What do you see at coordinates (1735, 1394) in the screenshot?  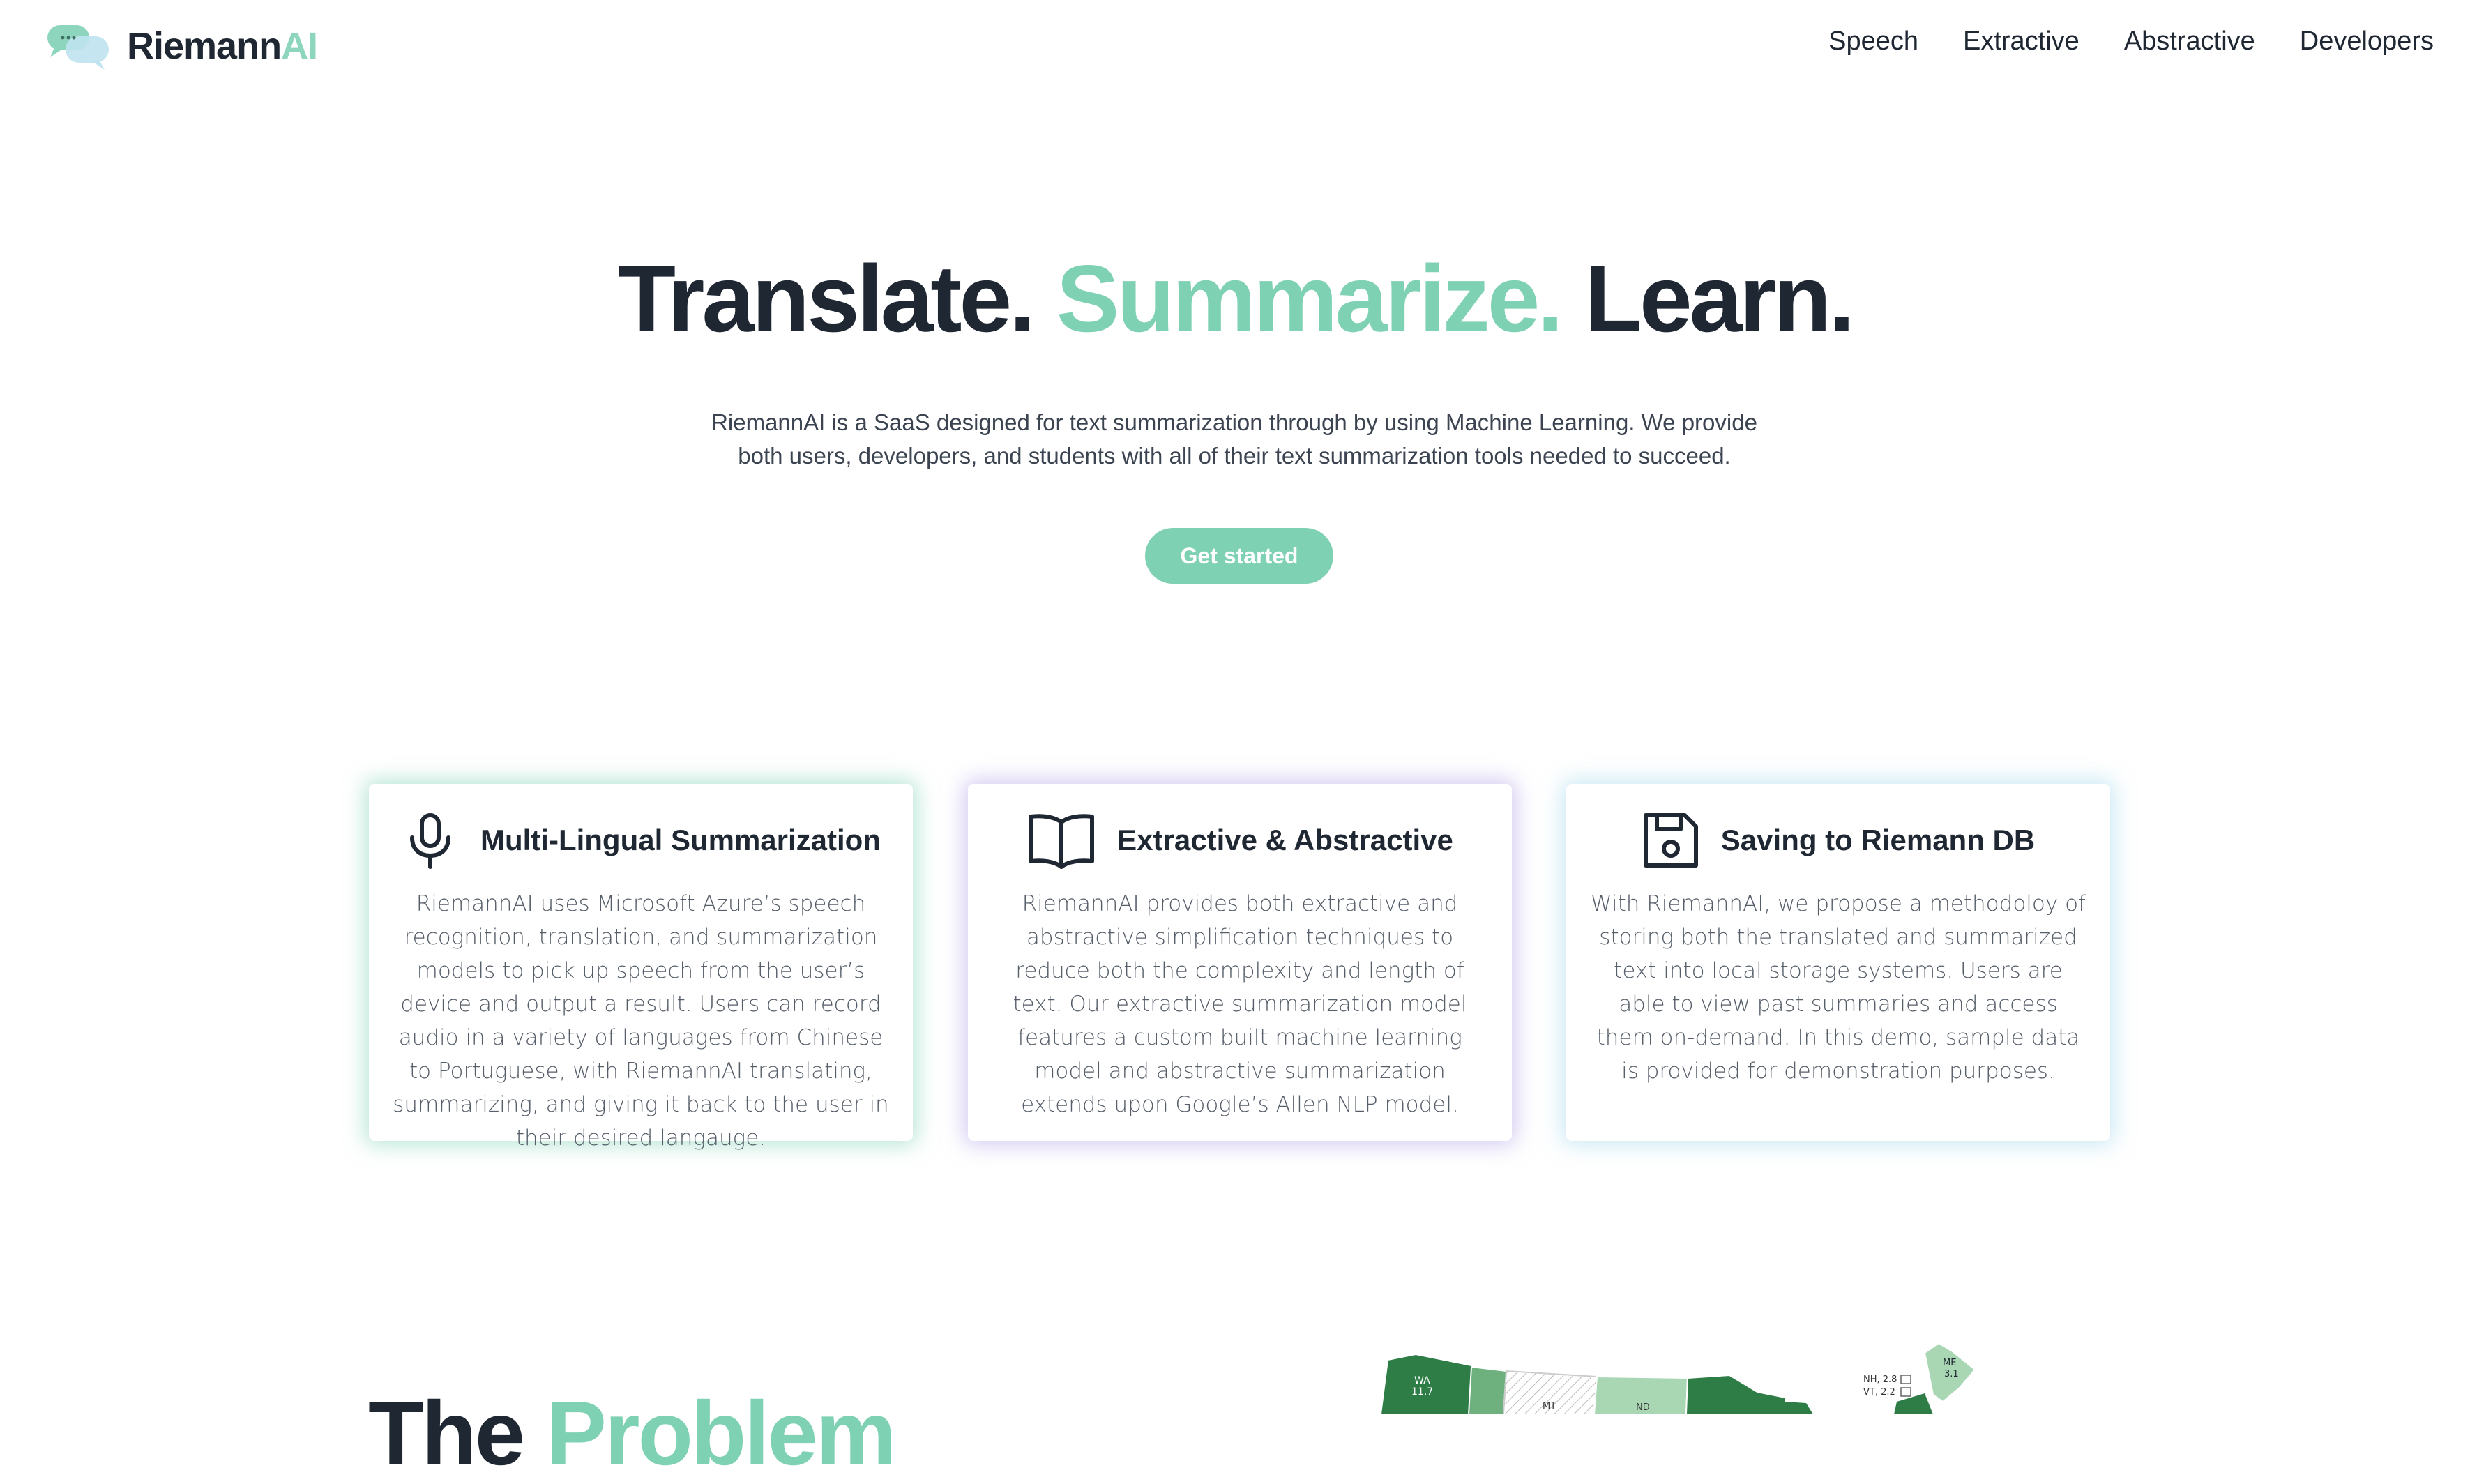 I see `map-state-mn` at bounding box center [1735, 1394].